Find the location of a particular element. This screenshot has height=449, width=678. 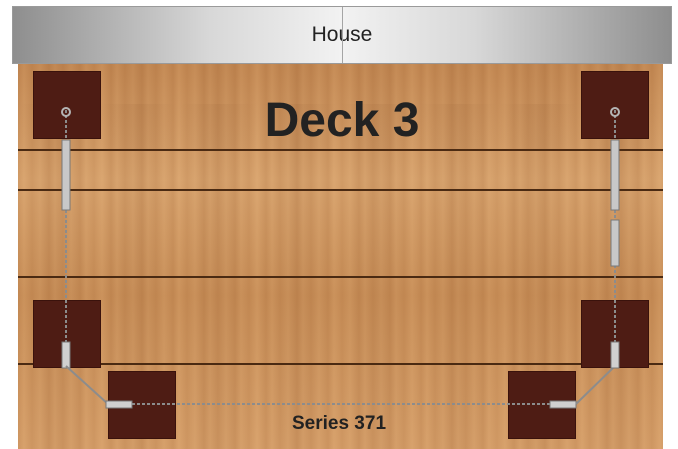

series-label: Series 371 is located at coordinates (339, 423).